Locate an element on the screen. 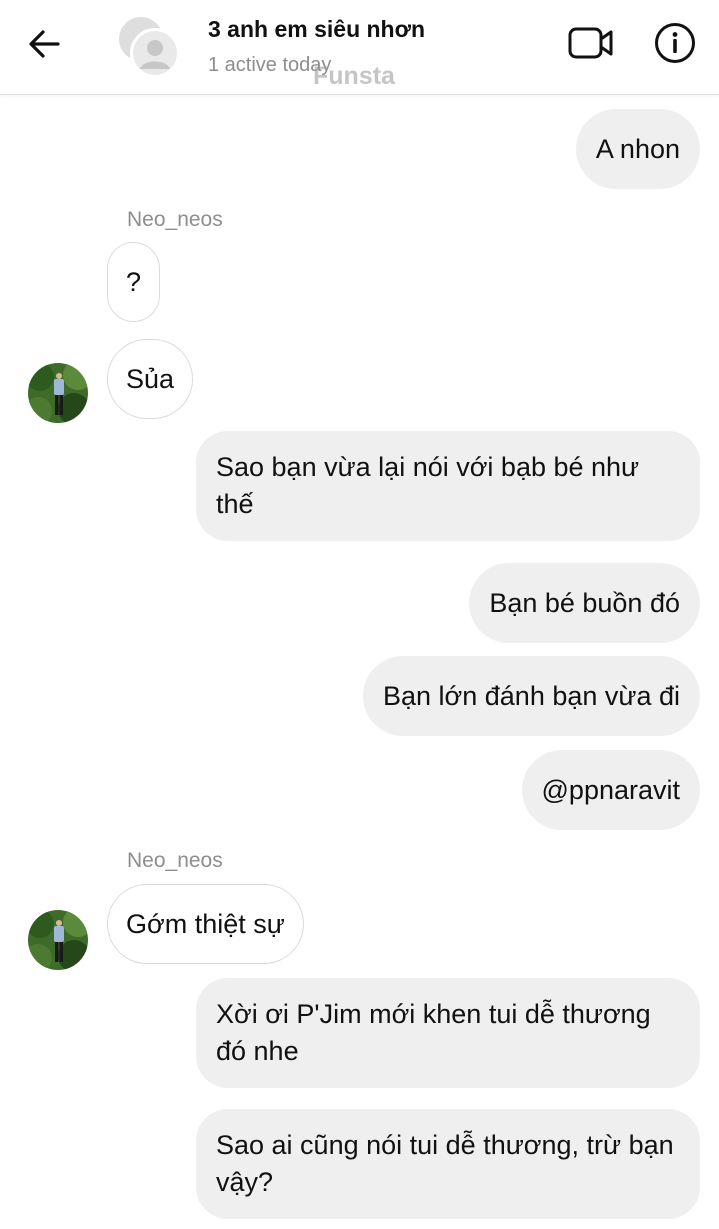 The height and width of the screenshot is (1229, 719). message-bubble-incoming: Gớm thiệt sự is located at coordinates (205, 924).